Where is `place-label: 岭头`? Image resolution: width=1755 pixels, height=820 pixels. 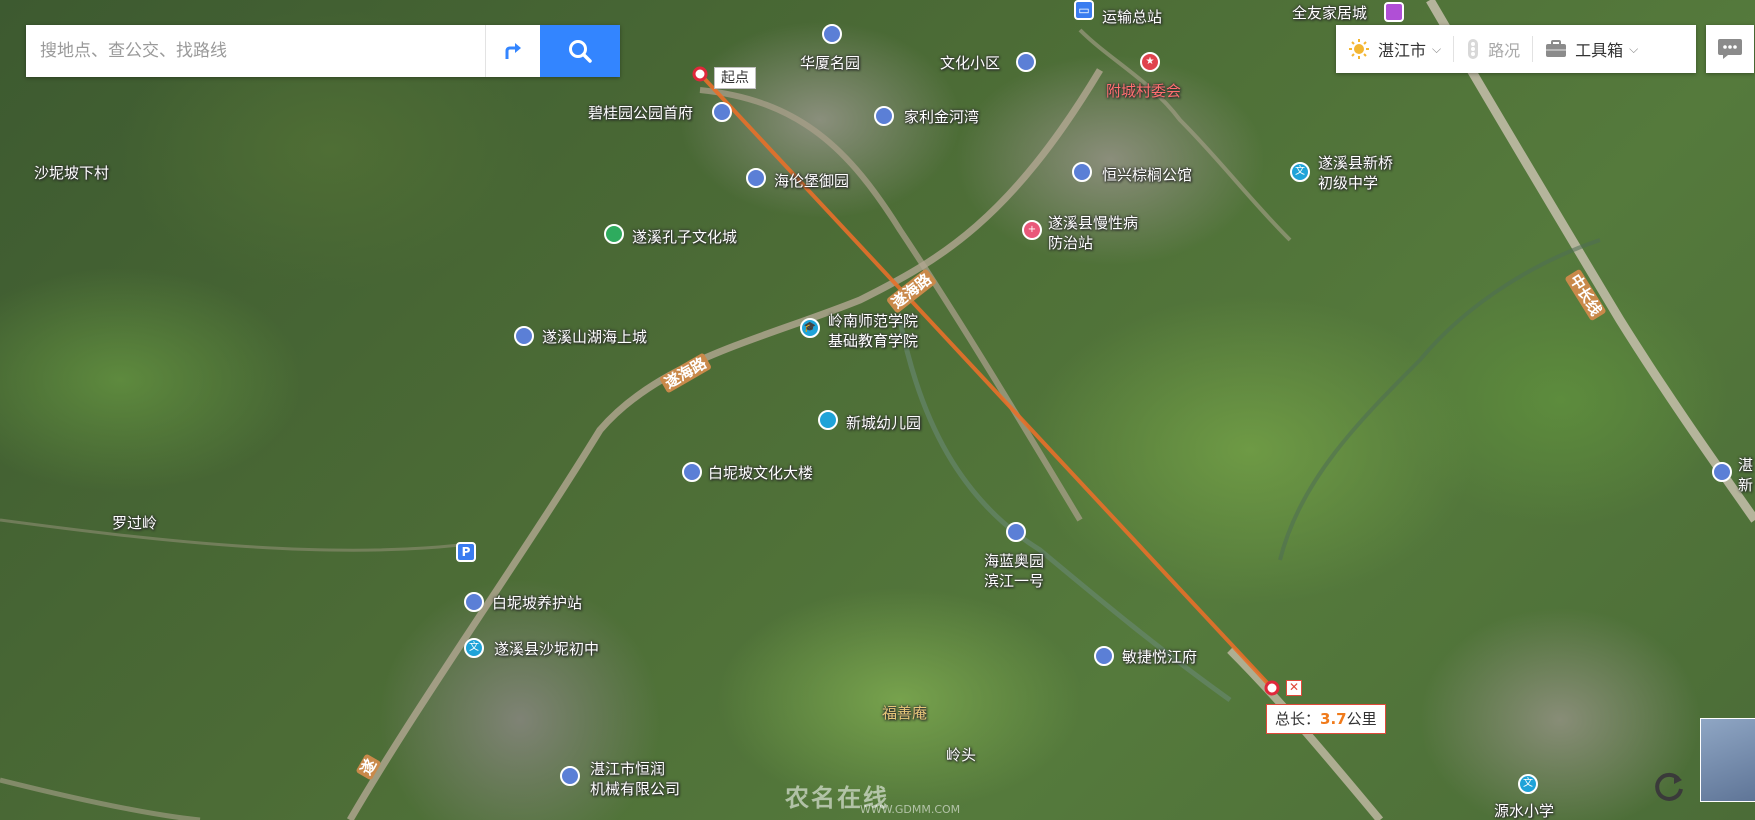 place-label: 岭头 is located at coordinates (961, 755).